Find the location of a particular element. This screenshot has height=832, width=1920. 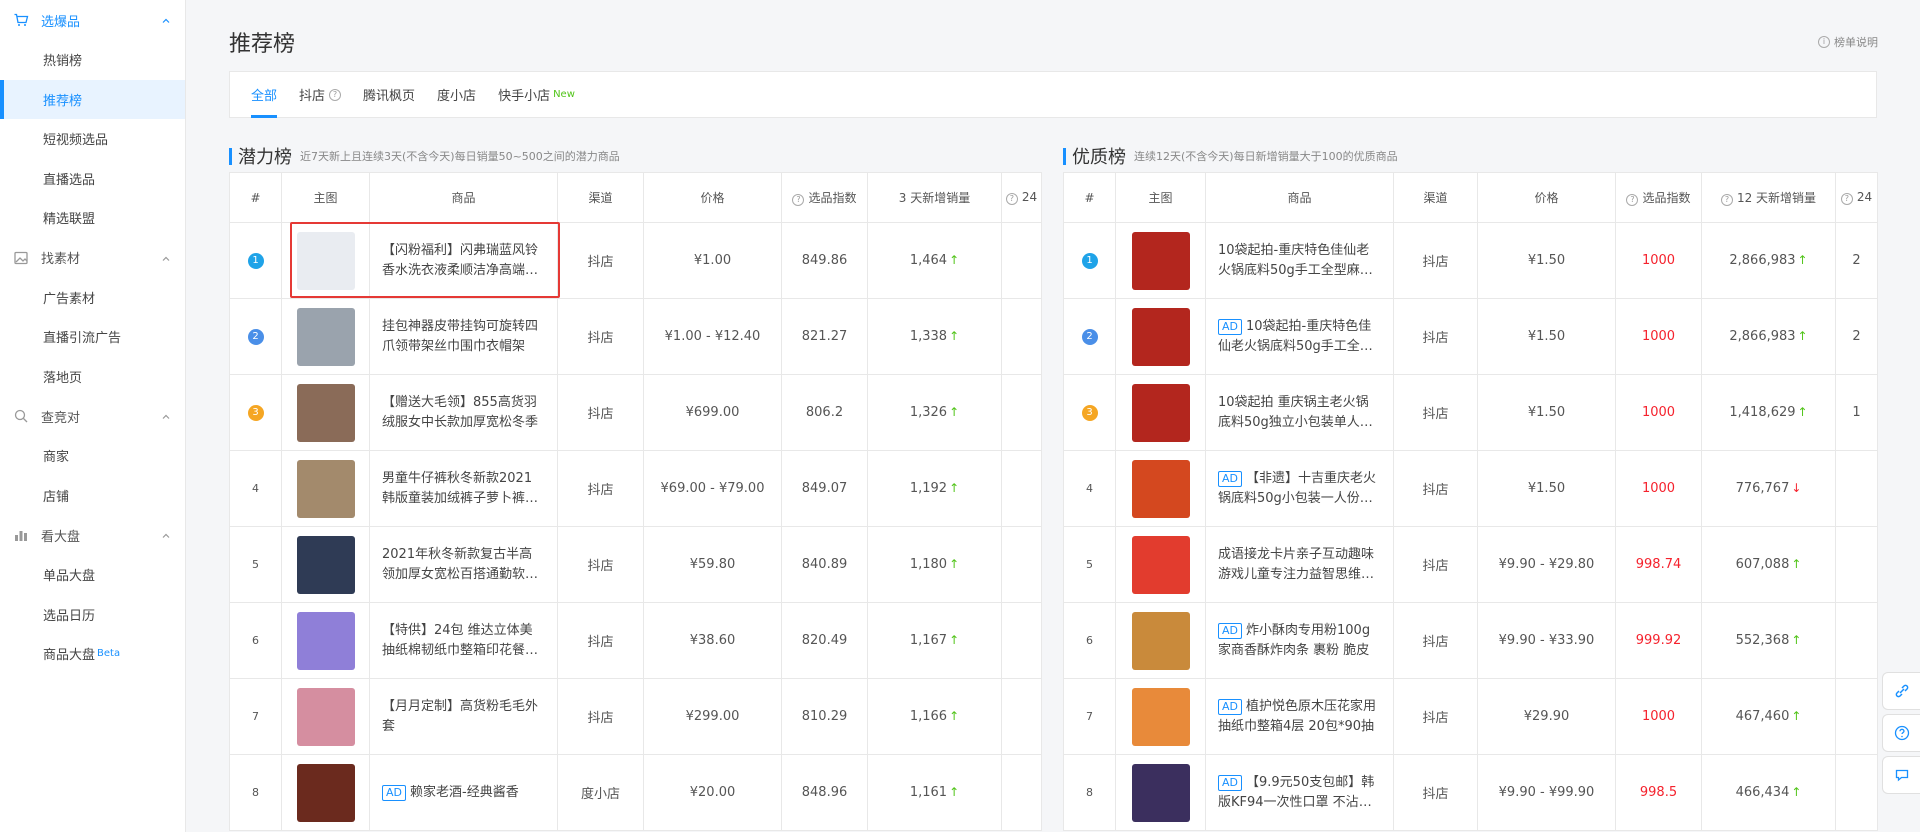

product-cell: AD 植护悦色原木压花家用抽纸巾整箱4层 20包*90抽 is located at coordinates (1299, 716).